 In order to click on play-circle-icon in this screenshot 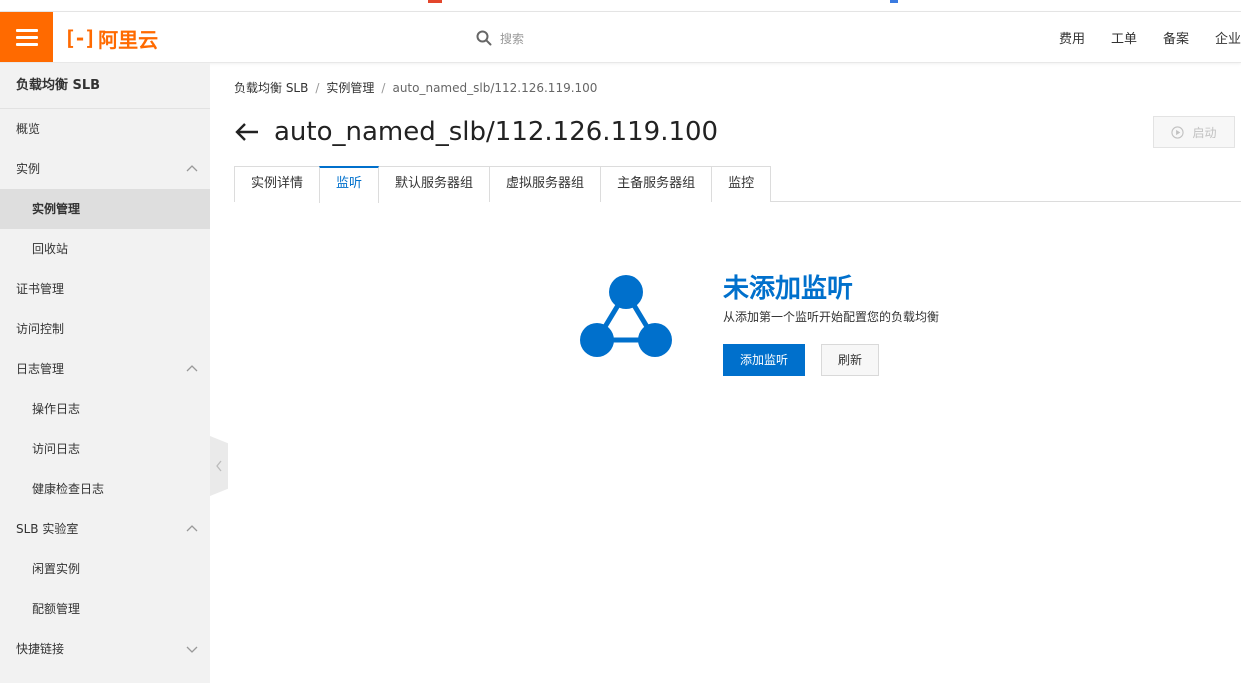, I will do `click(1178, 132)`.